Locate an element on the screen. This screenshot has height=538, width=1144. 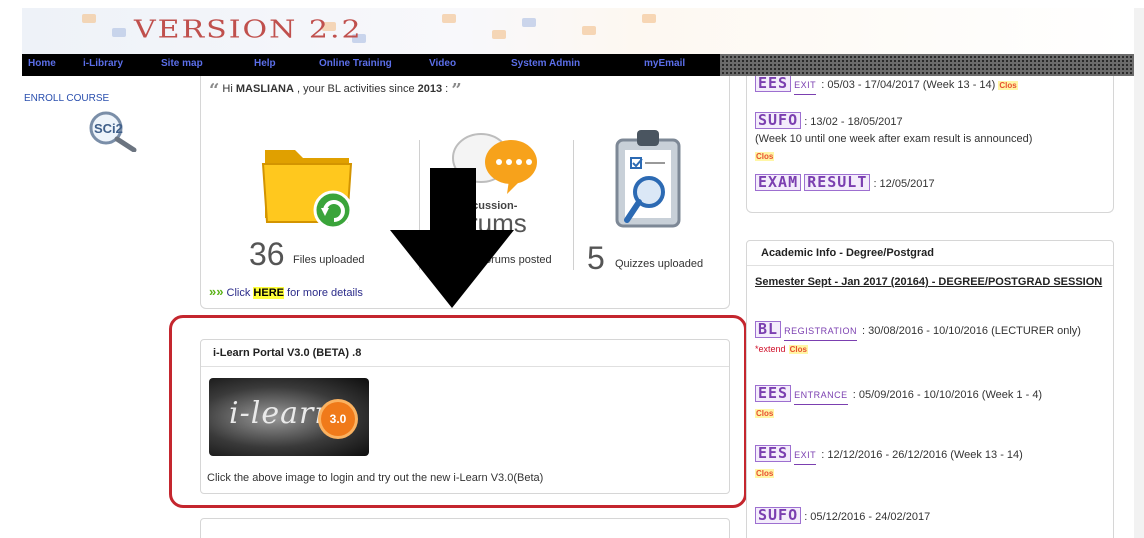
since-year: 2013 is located at coordinates (430, 89).